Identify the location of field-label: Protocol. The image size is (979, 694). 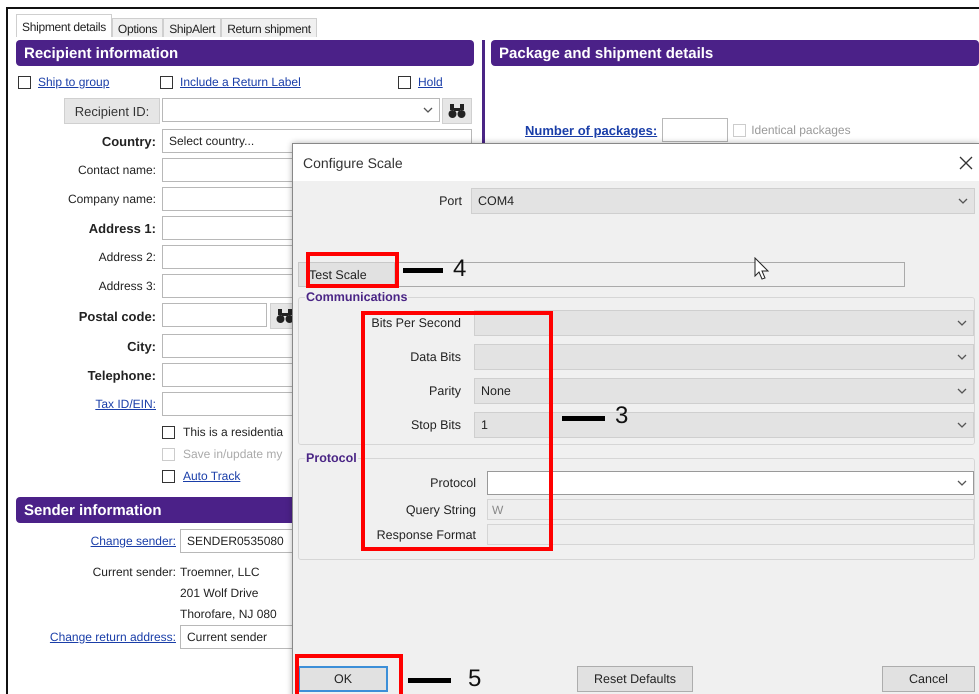
(452, 483).